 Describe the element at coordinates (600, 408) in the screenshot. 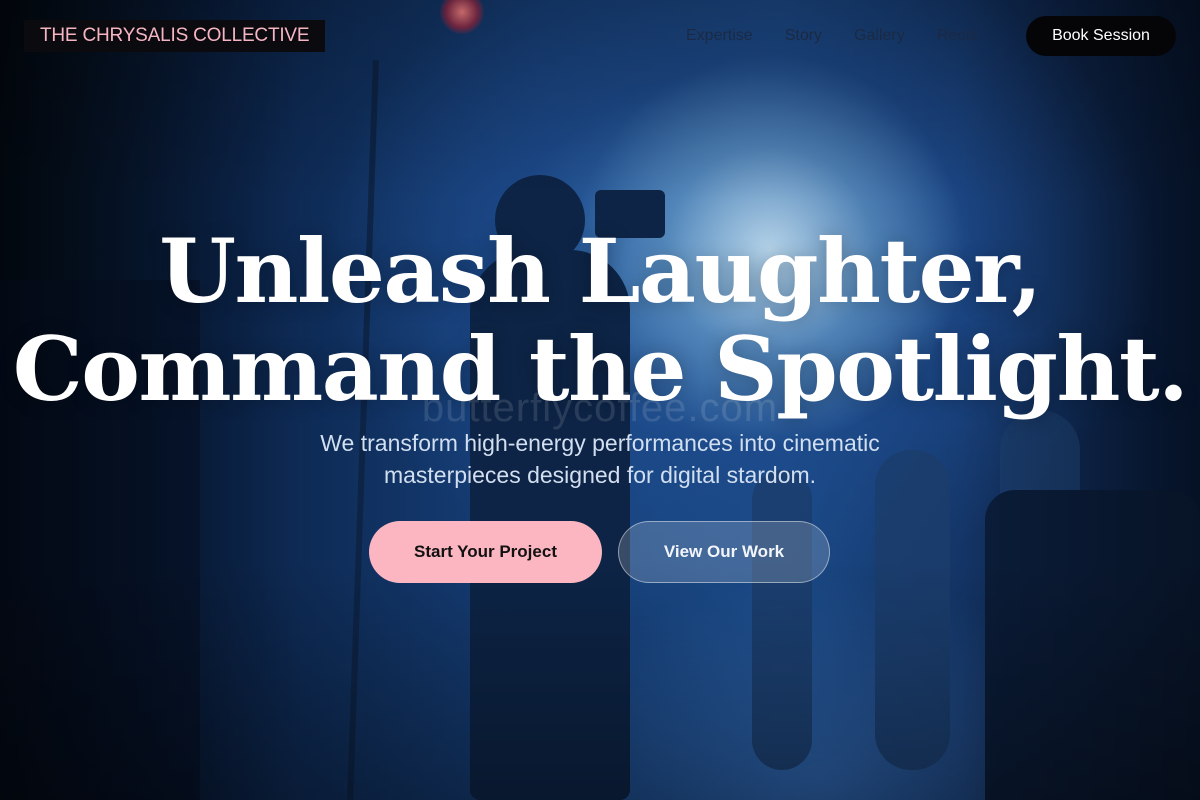

I see `watermark: butterflycoffee.com` at that location.